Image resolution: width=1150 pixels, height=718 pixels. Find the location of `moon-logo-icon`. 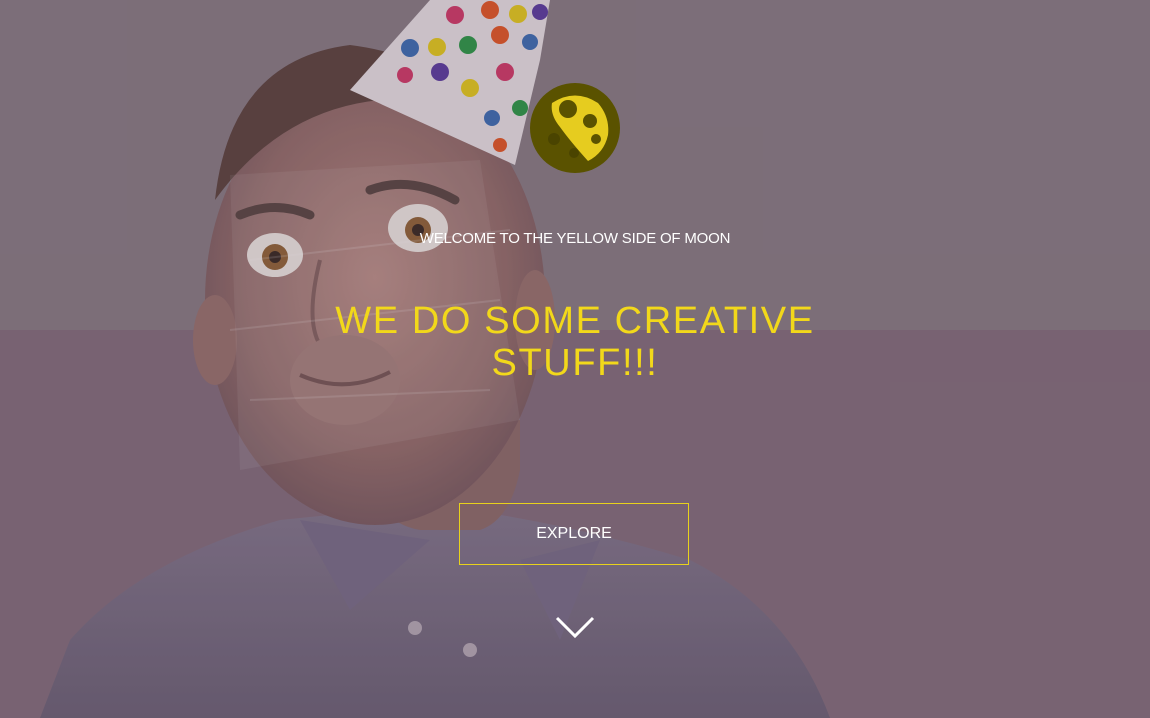

moon-logo-icon is located at coordinates (575, 128).